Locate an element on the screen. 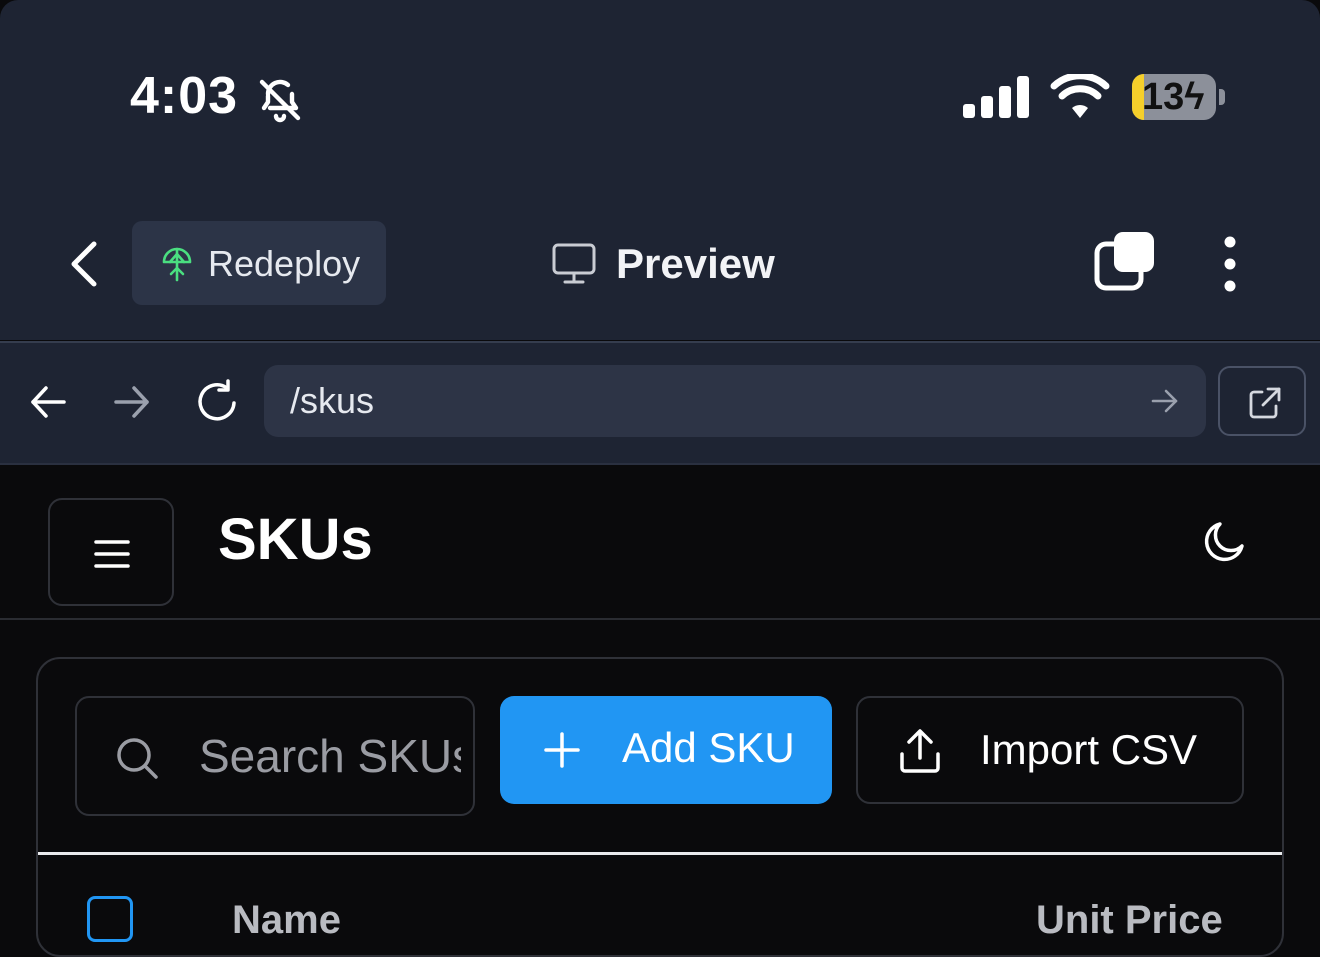  select-all-checkbox is located at coordinates (110, 919).